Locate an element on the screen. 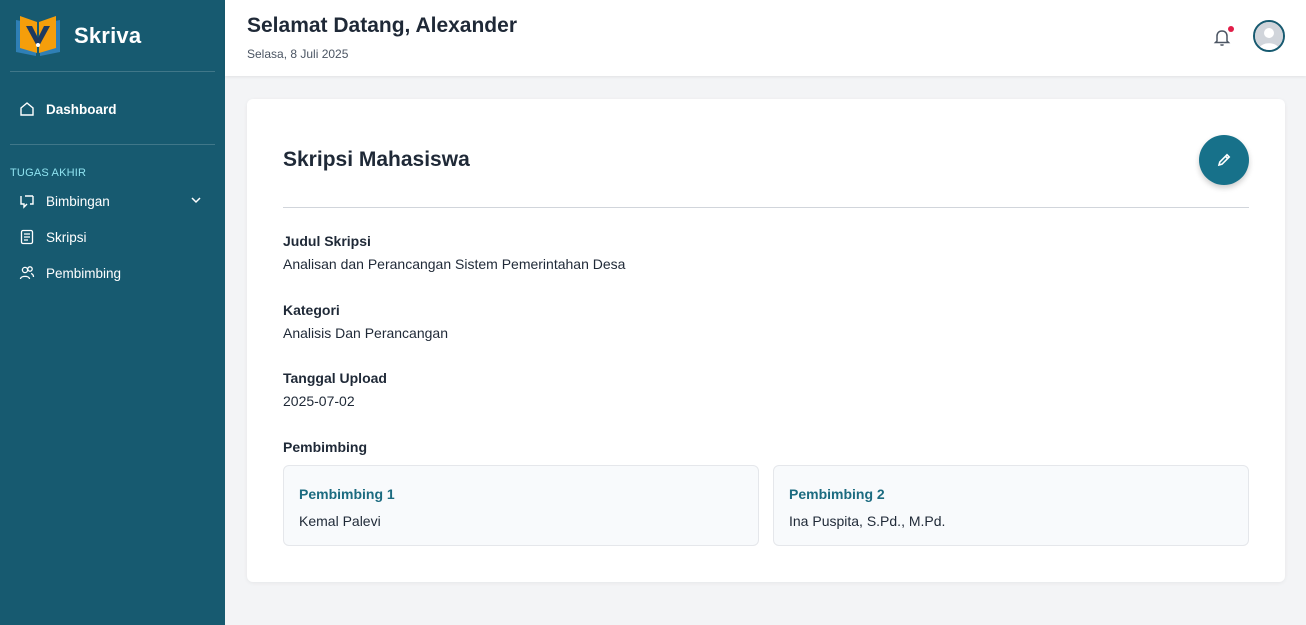  sidebar-divider is located at coordinates (112, 144).